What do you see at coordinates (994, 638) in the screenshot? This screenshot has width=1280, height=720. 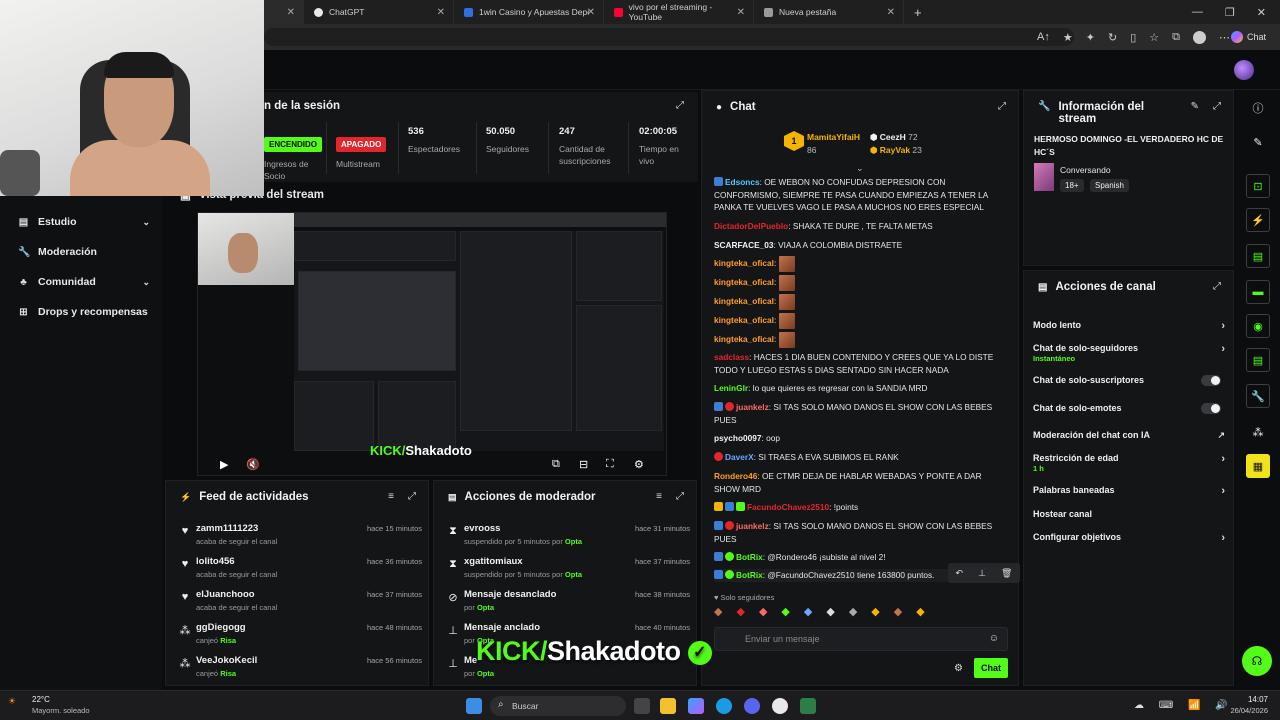 I see `emoji-icon: ☺` at bounding box center [994, 638].